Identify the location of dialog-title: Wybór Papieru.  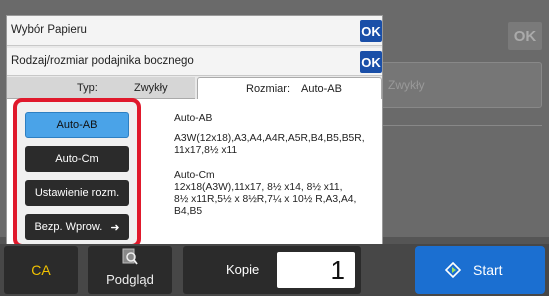
(49, 30).